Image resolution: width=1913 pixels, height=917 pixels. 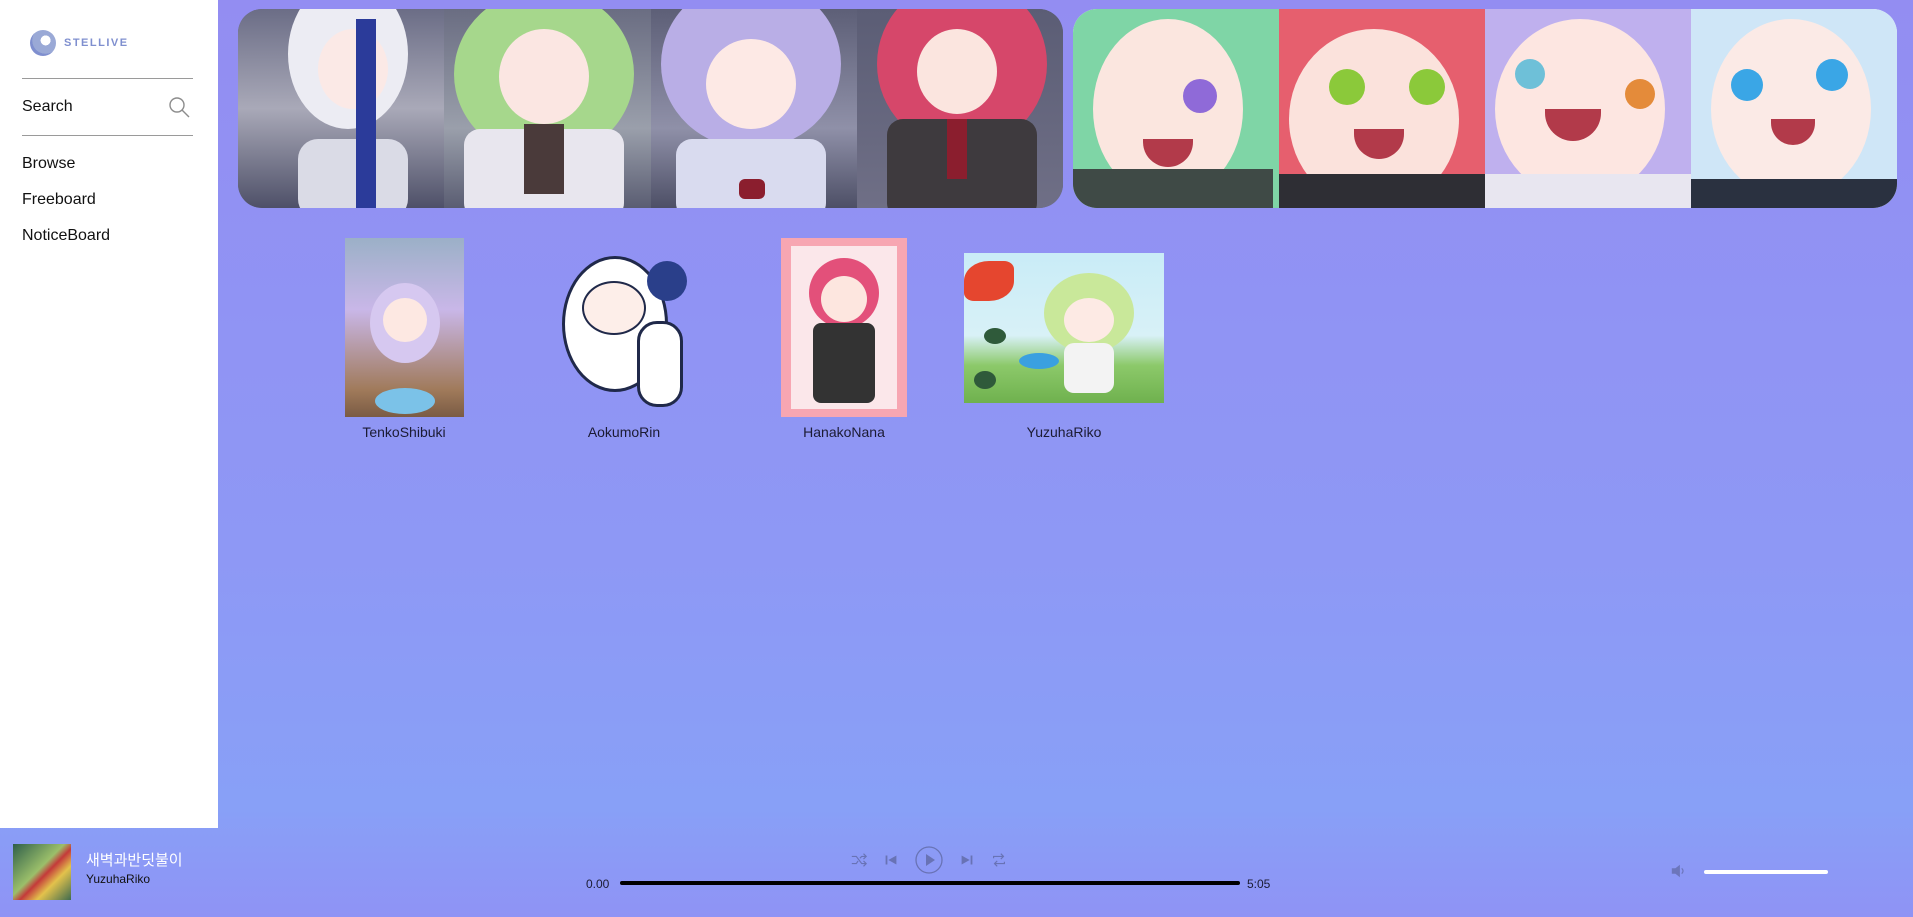 I want to click on speaker-icon, so click(x=1679, y=871).